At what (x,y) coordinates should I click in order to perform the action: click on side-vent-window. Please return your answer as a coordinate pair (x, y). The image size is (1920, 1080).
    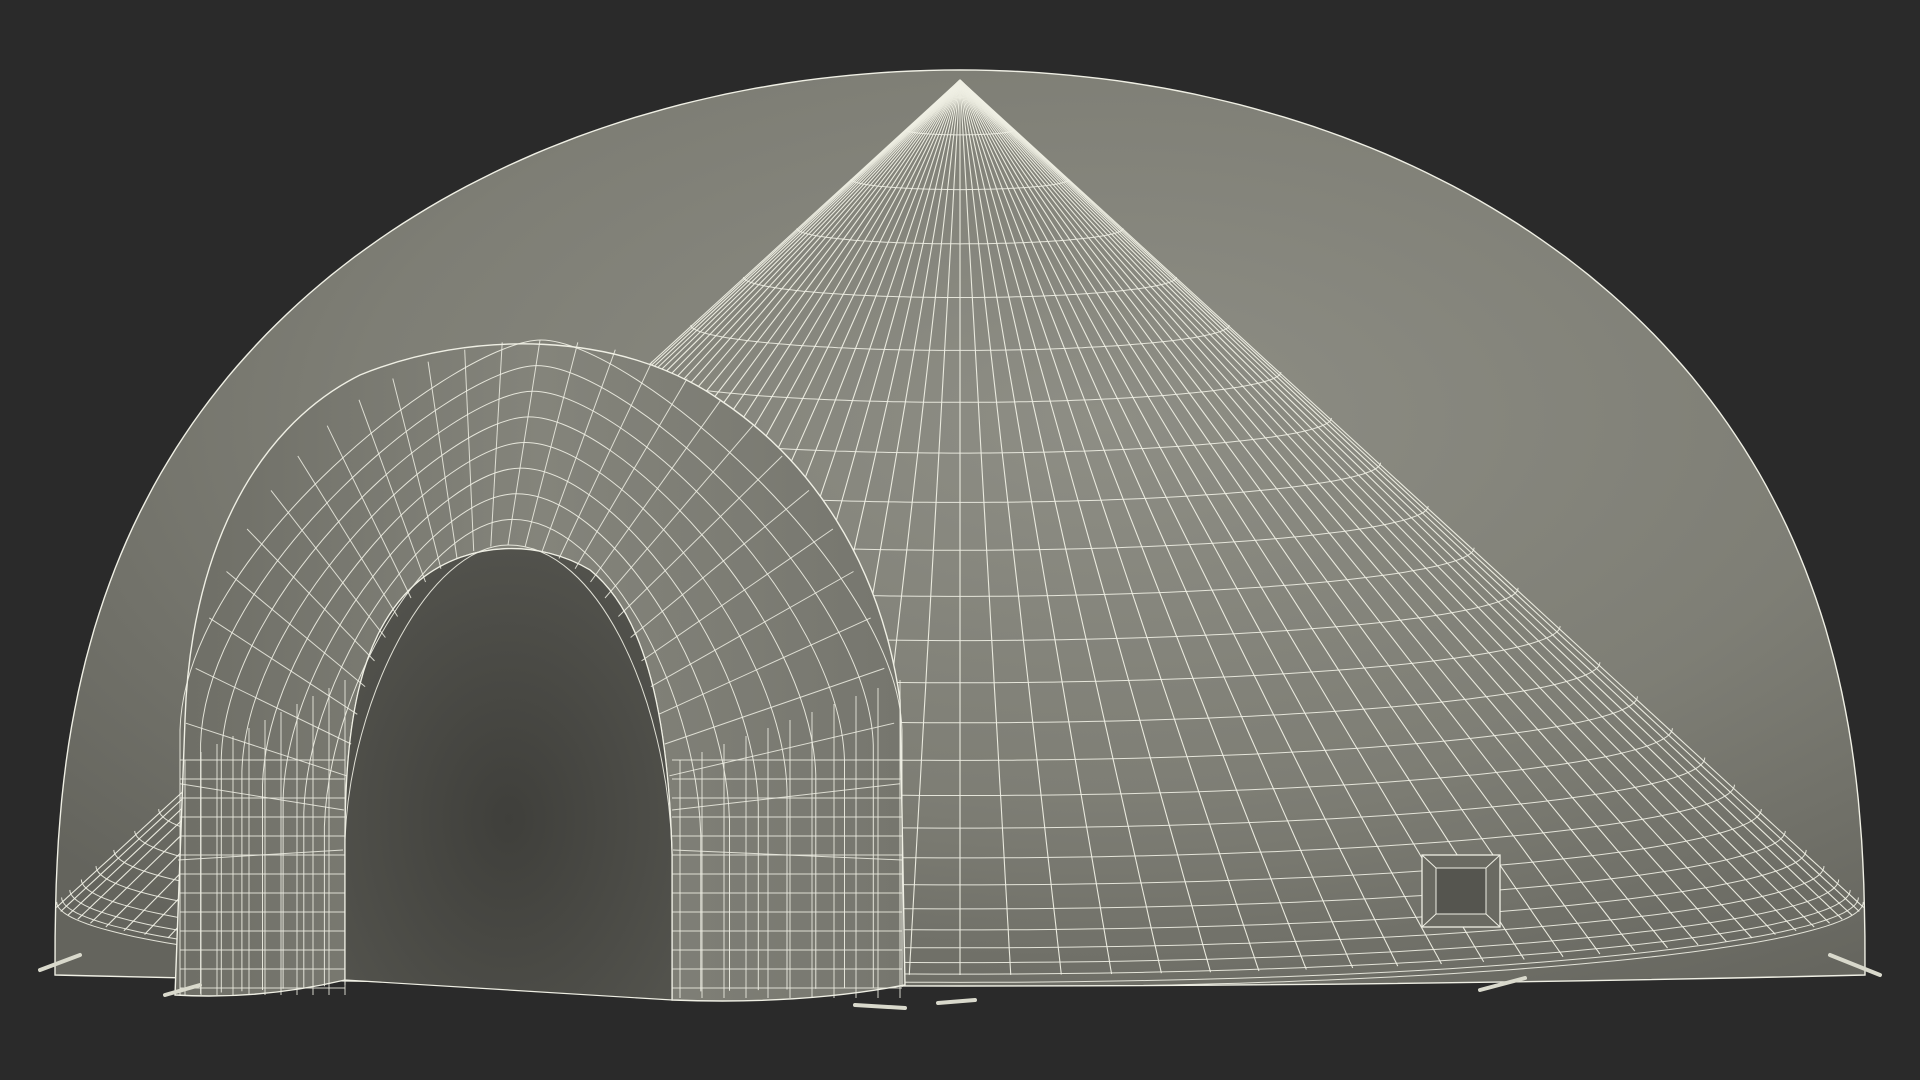
    Looking at the image, I should click on (1461, 891).